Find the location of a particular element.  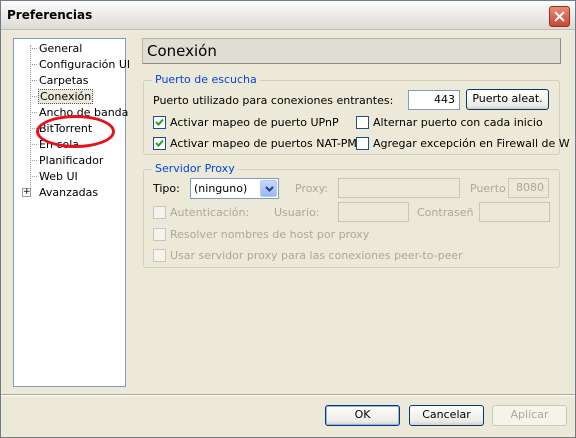

section-title: Conexión is located at coordinates (182, 51).